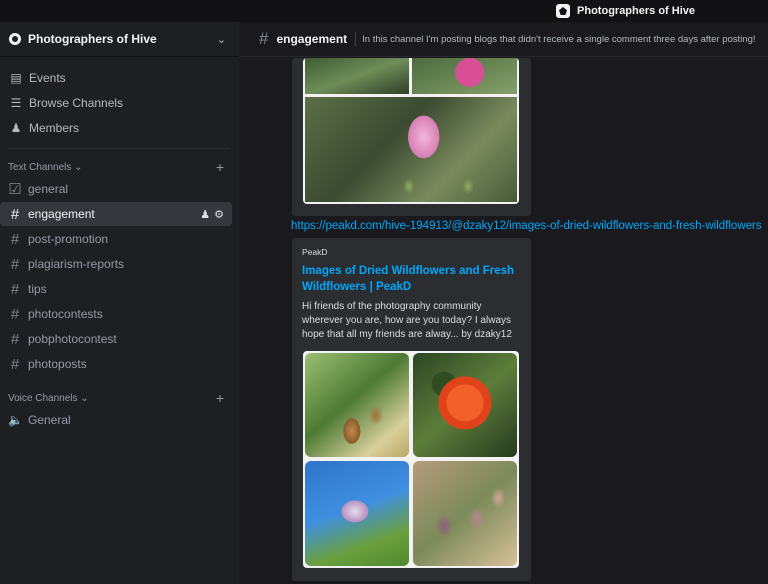  Describe the element at coordinates (116, 239) in the screenshot. I see `channel-post-promotion: # post-promotion` at that location.